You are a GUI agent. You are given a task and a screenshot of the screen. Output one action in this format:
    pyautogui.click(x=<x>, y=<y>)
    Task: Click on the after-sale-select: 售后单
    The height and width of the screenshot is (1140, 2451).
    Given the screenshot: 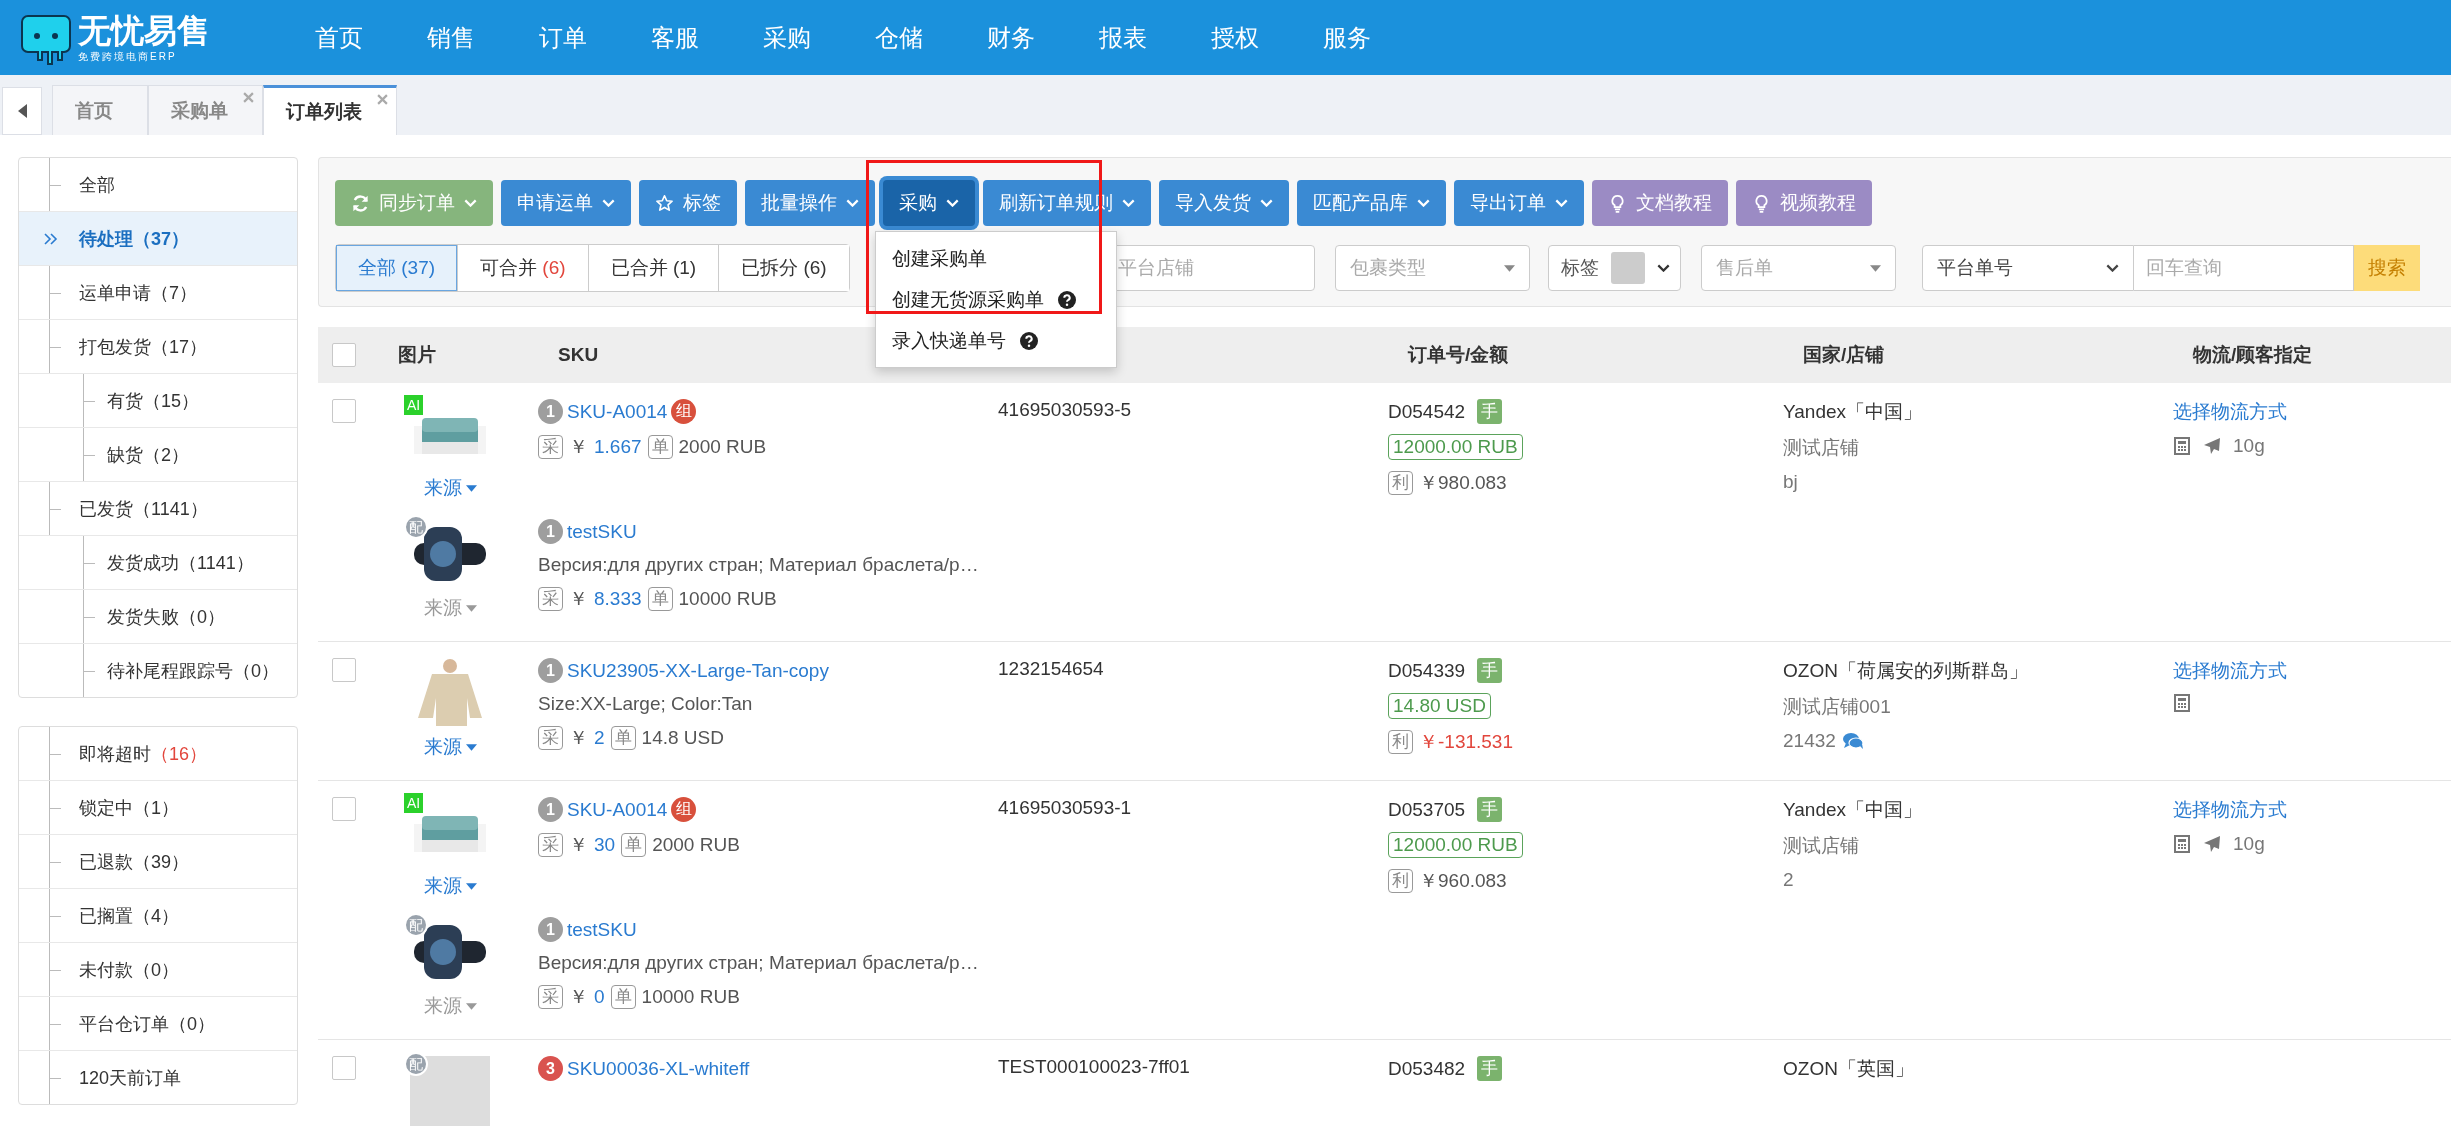 What is the action you would take?
    pyautogui.click(x=1798, y=268)
    